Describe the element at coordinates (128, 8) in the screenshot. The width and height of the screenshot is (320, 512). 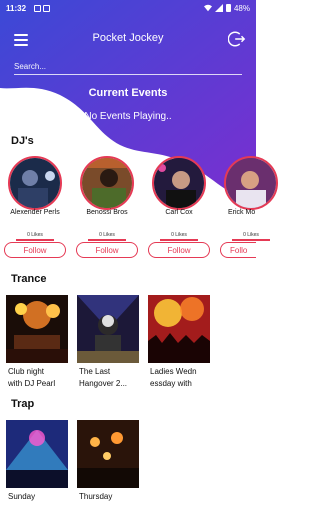
I see `status-bar: 11:32 48%` at that location.